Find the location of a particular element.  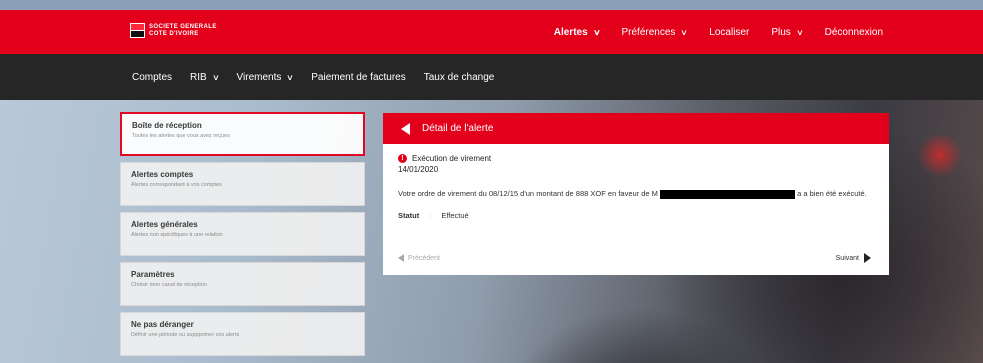

subnav-label: Taux de change is located at coordinates (459, 77).